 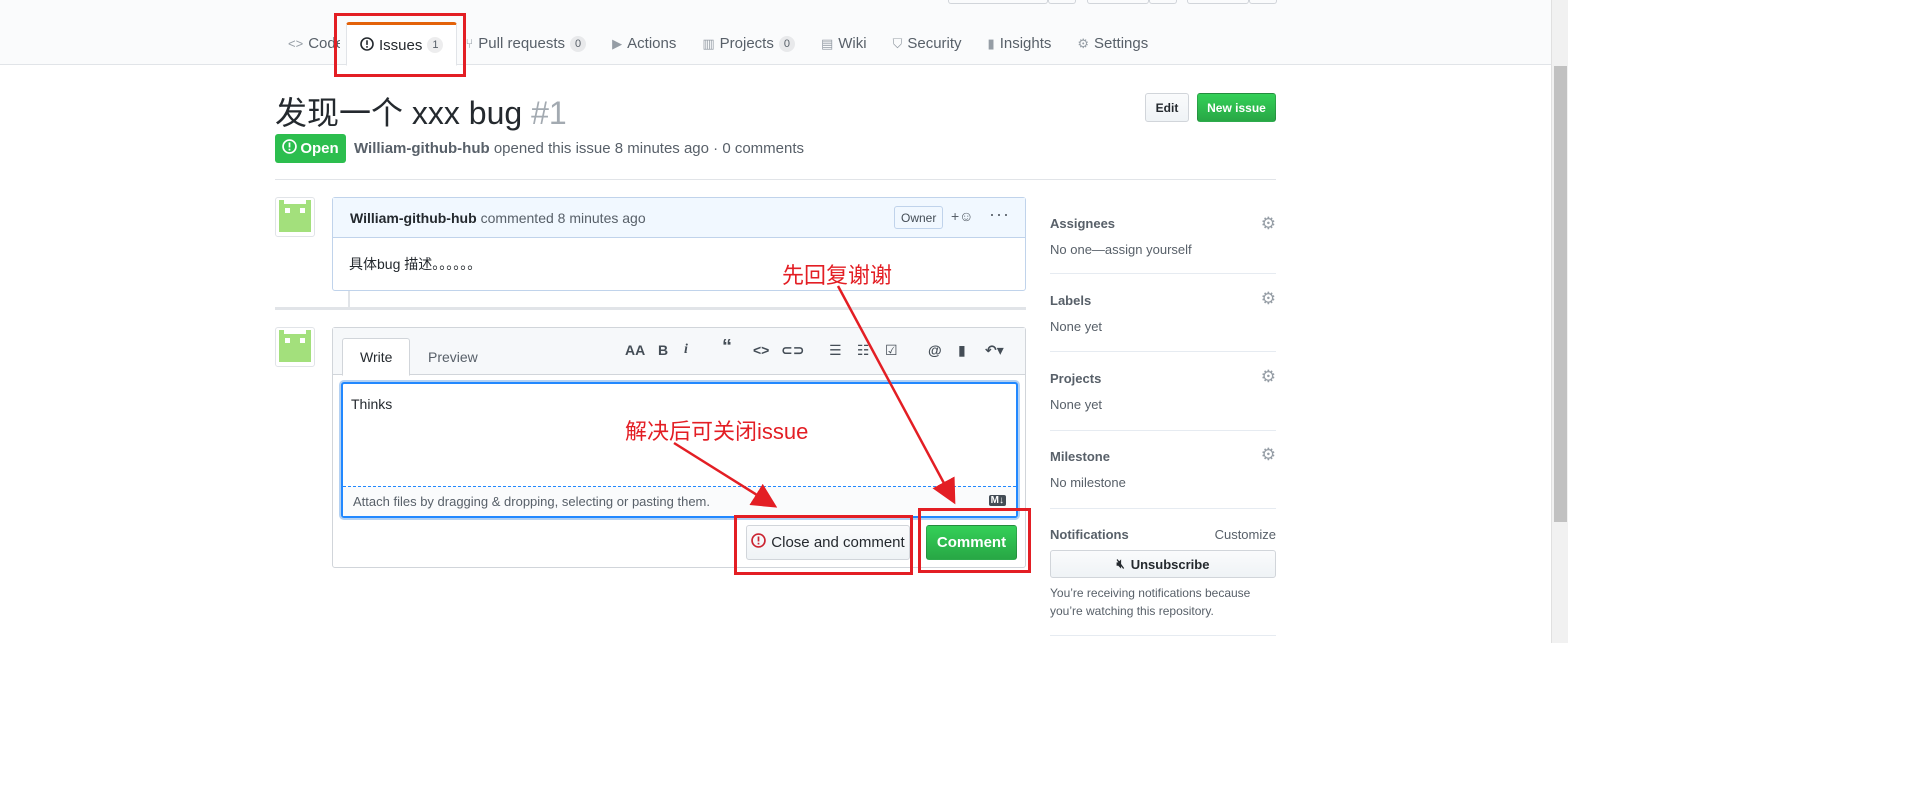 I want to click on bold-icon: B, so click(x=663, y=350).